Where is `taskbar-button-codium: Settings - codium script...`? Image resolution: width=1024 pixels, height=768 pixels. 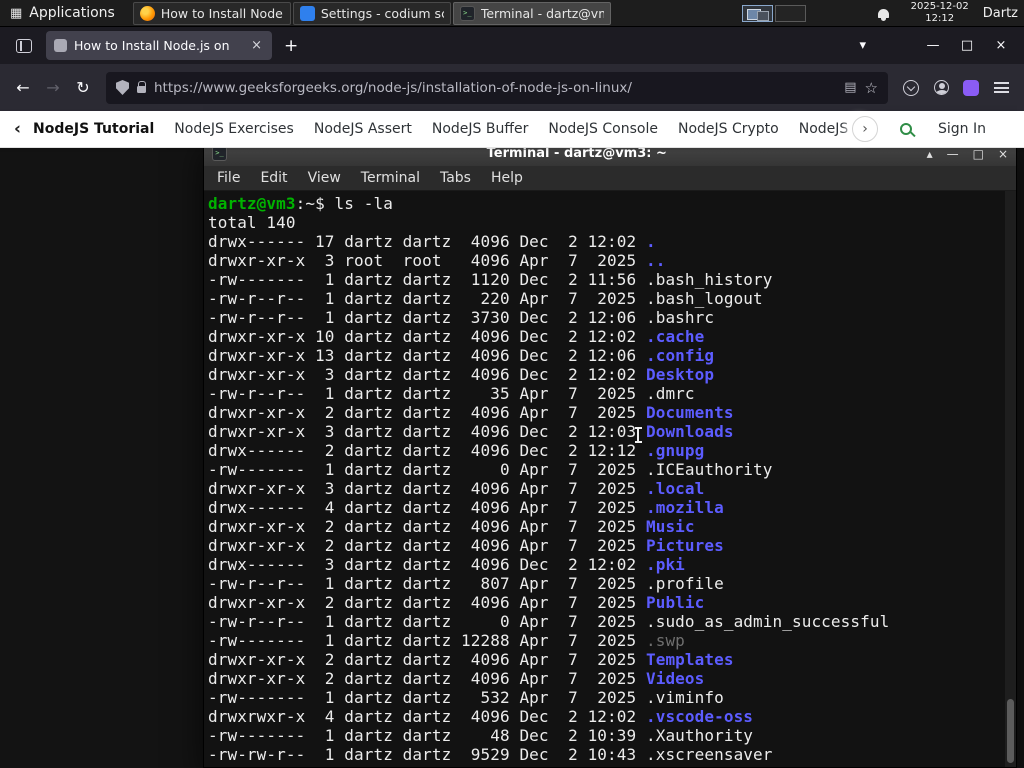
taskbar-button-codium: Settings - codium script... is located at coordinates (371, 13).